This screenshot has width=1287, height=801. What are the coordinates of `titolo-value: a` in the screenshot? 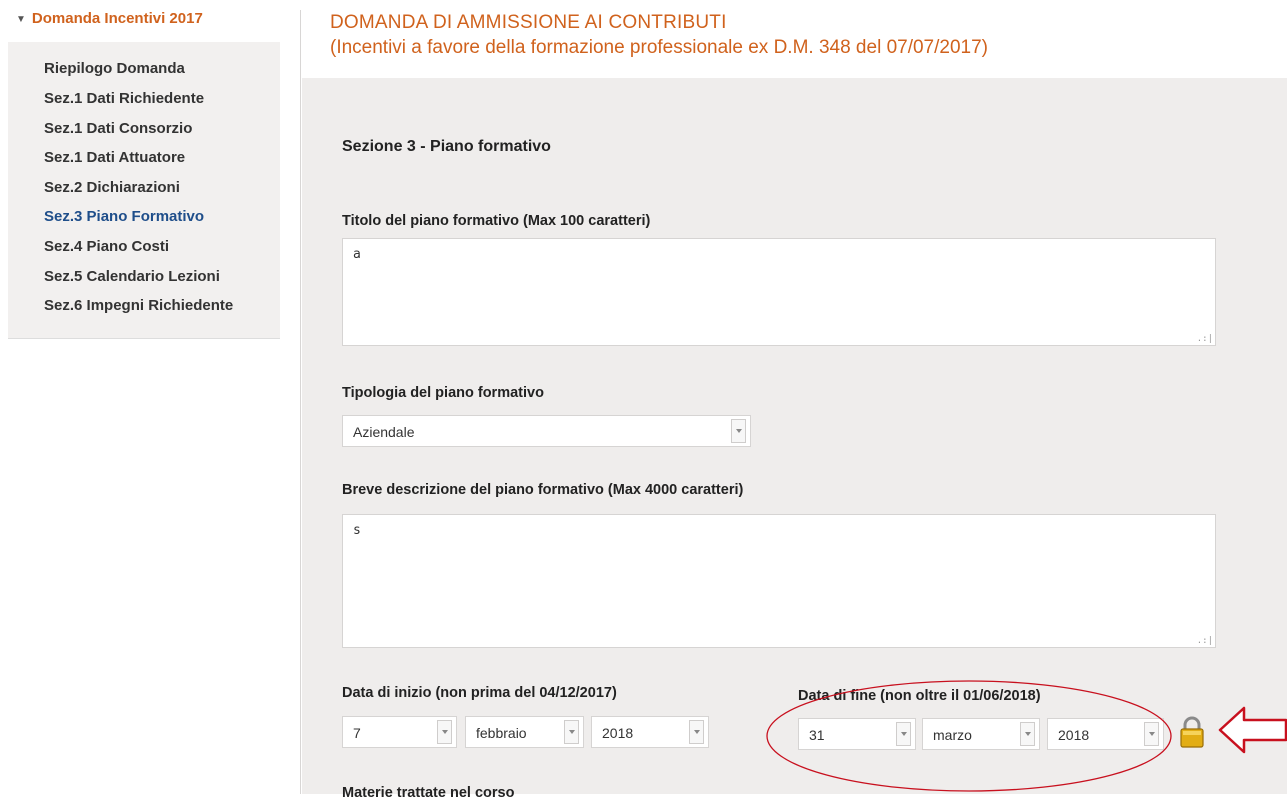 It's located at (357, 254).